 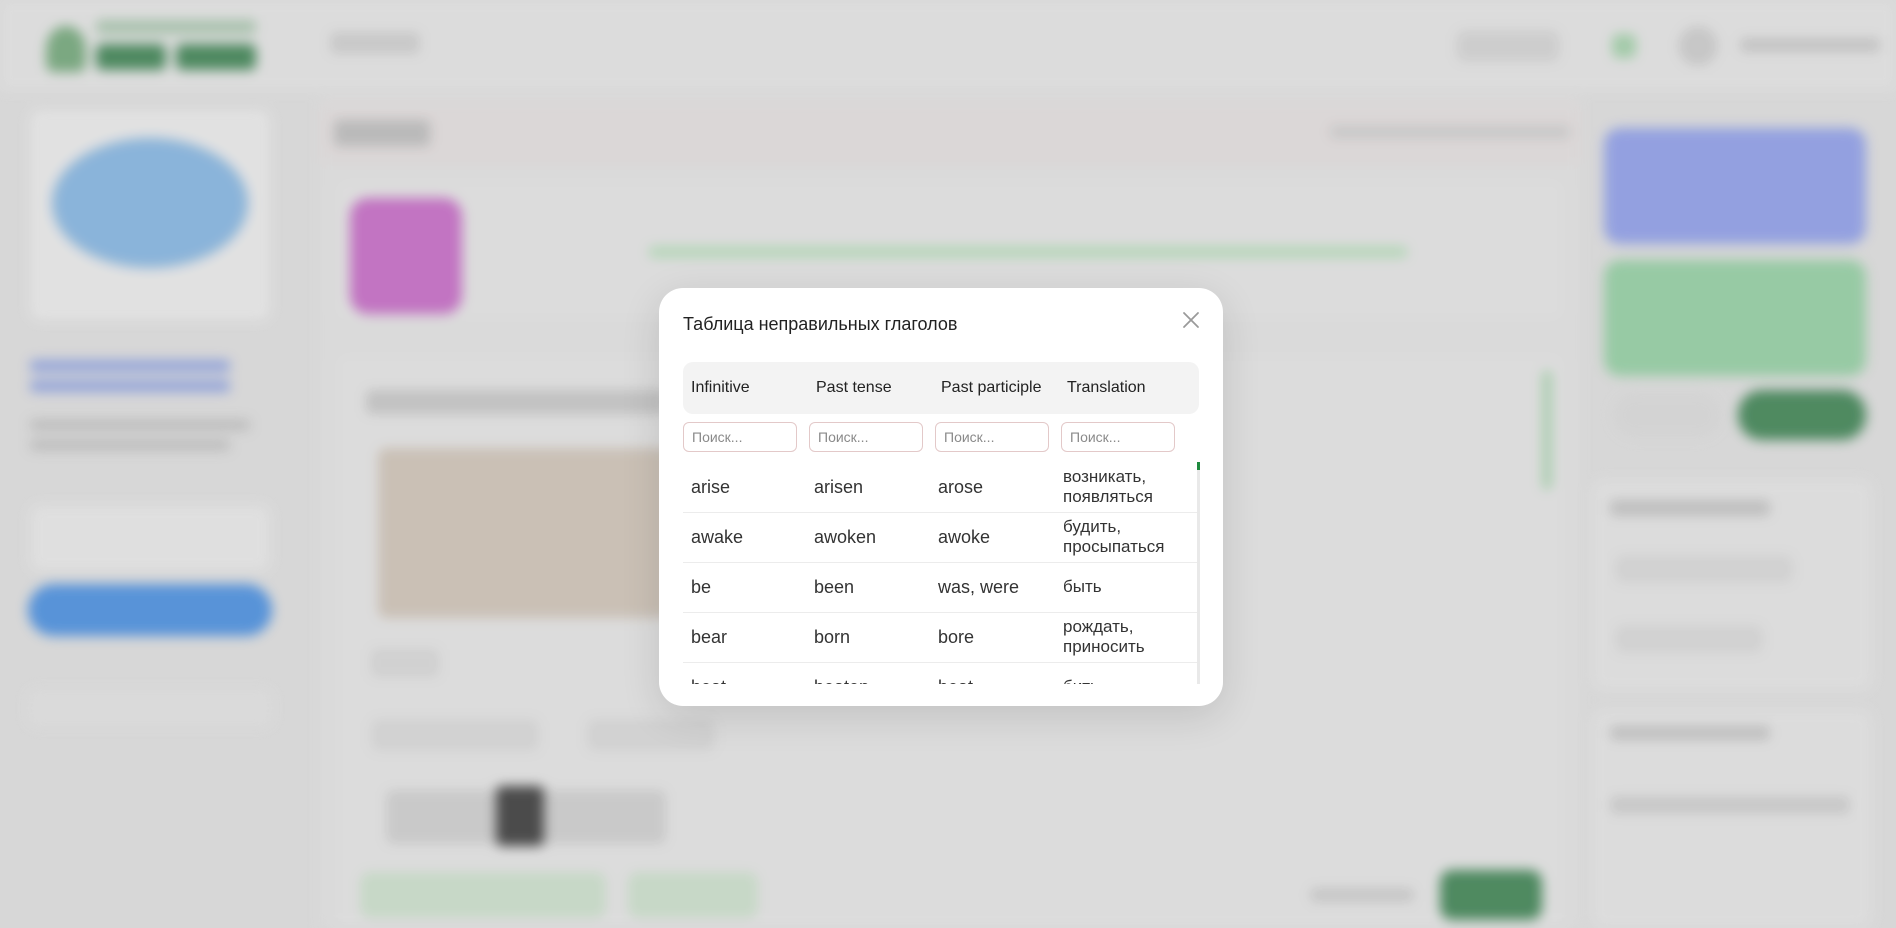 I want to click on modal-title: Таблица неправильных глаголов, so click(x=820, y=324).